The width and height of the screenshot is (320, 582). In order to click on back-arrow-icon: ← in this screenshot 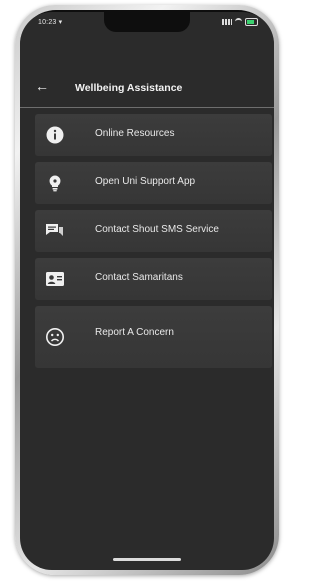, I will do `click(42, 86)`.